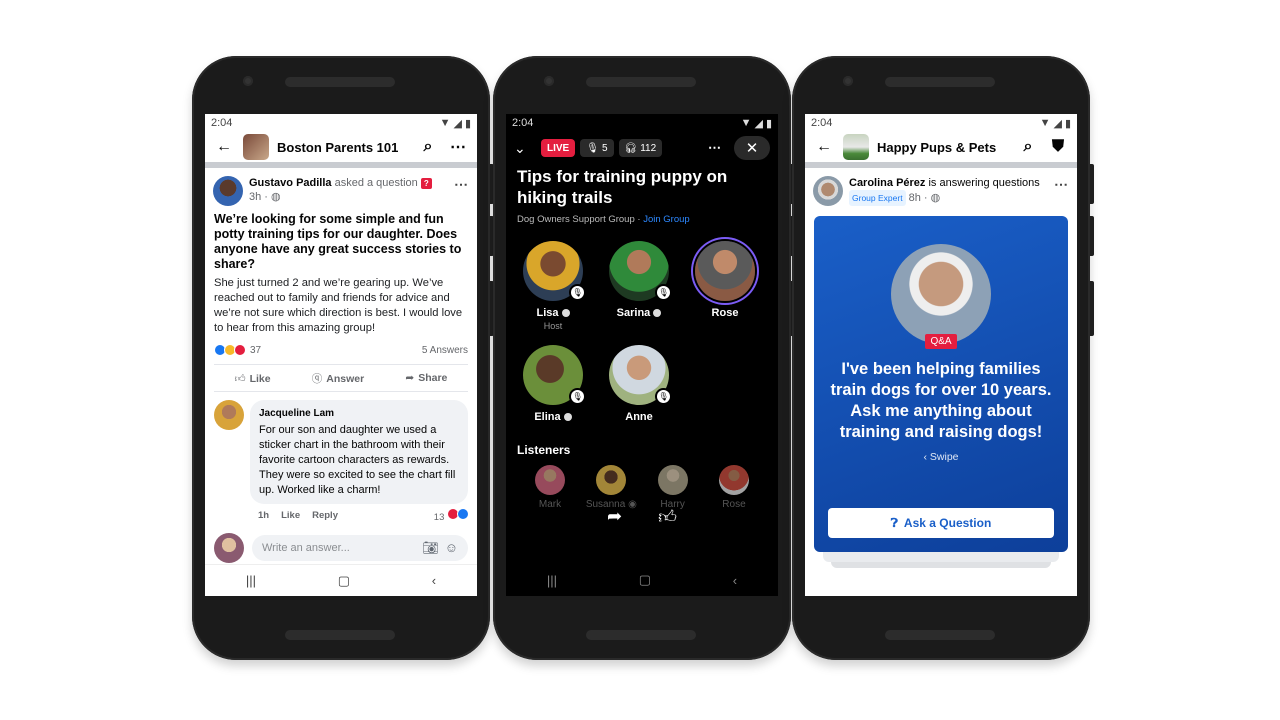 This screenshot has width=1280, height=720. I want to click on camera-icon: 📷︎, so click(430, 548).